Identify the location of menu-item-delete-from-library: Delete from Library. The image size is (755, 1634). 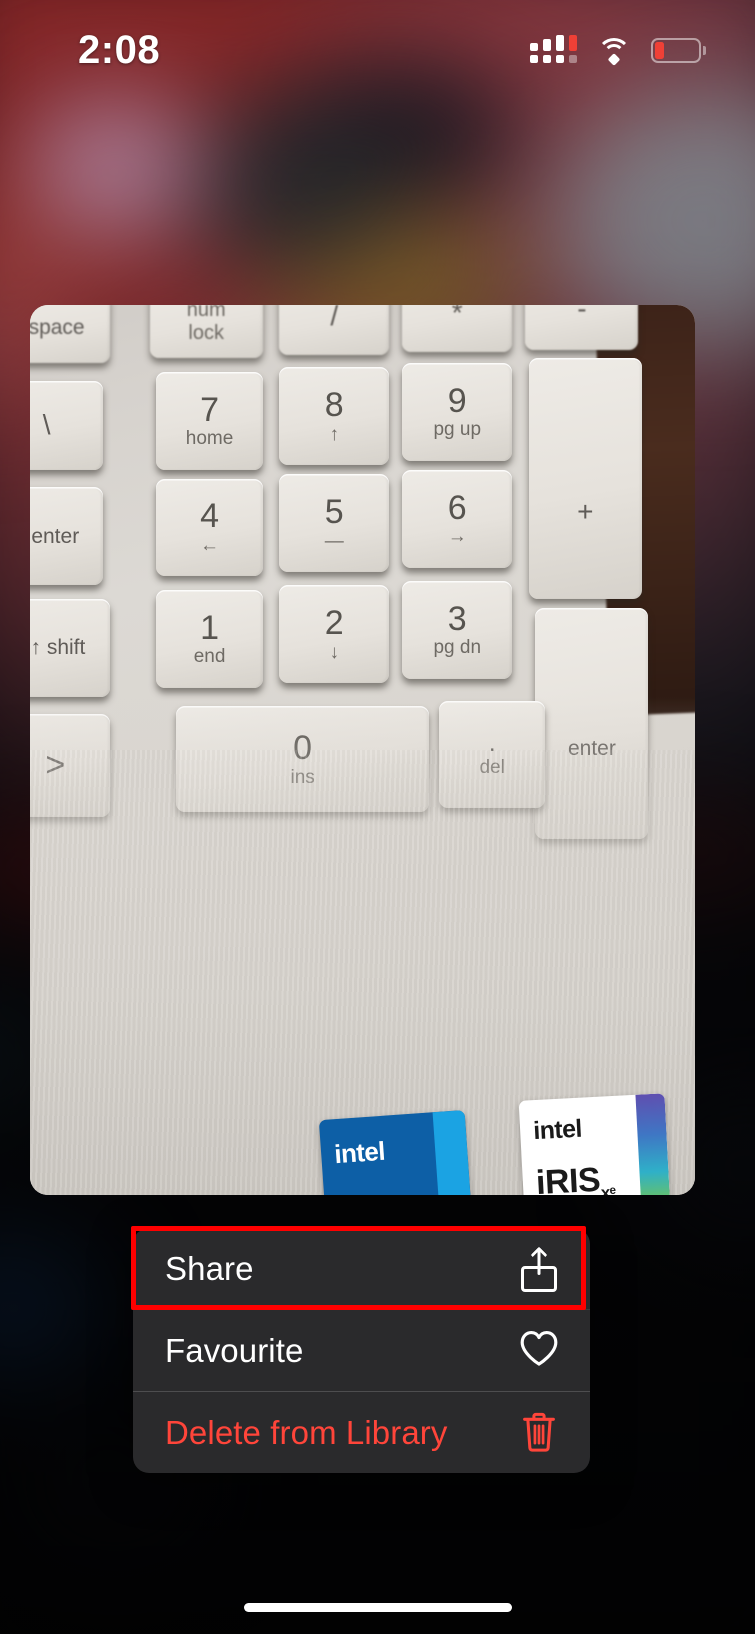
(361, 1432).